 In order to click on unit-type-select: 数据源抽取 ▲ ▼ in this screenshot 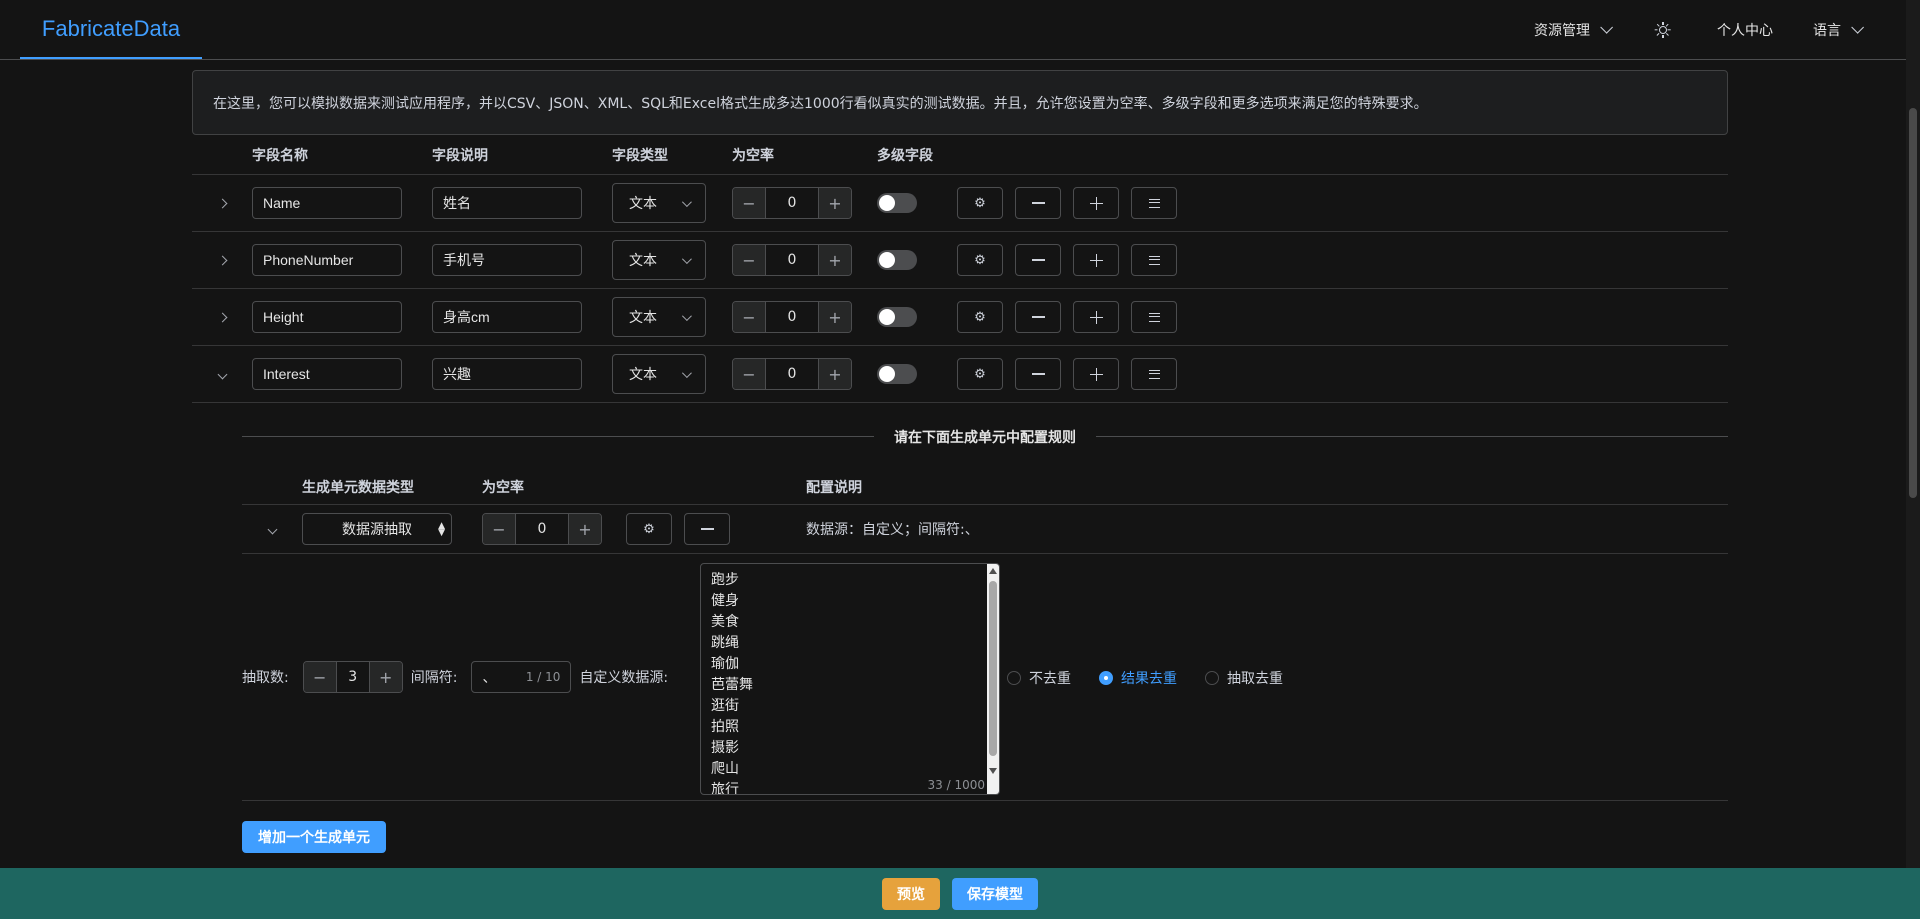, I will do `click(377, 529)`.